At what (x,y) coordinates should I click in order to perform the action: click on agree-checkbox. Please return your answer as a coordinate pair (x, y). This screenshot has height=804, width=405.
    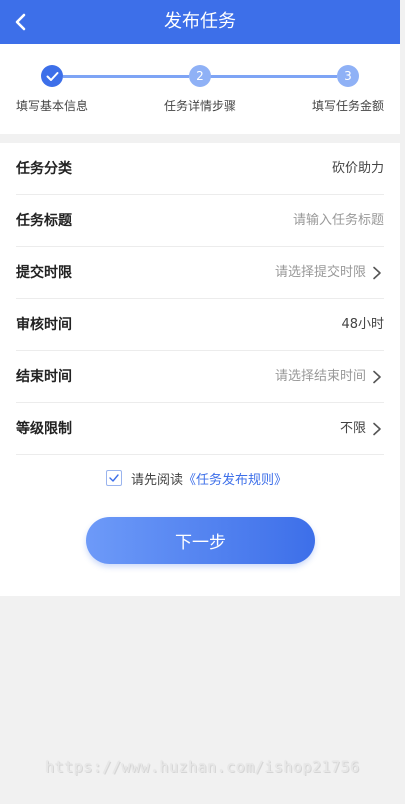
    Looking at the image, I should click on (114, 478).